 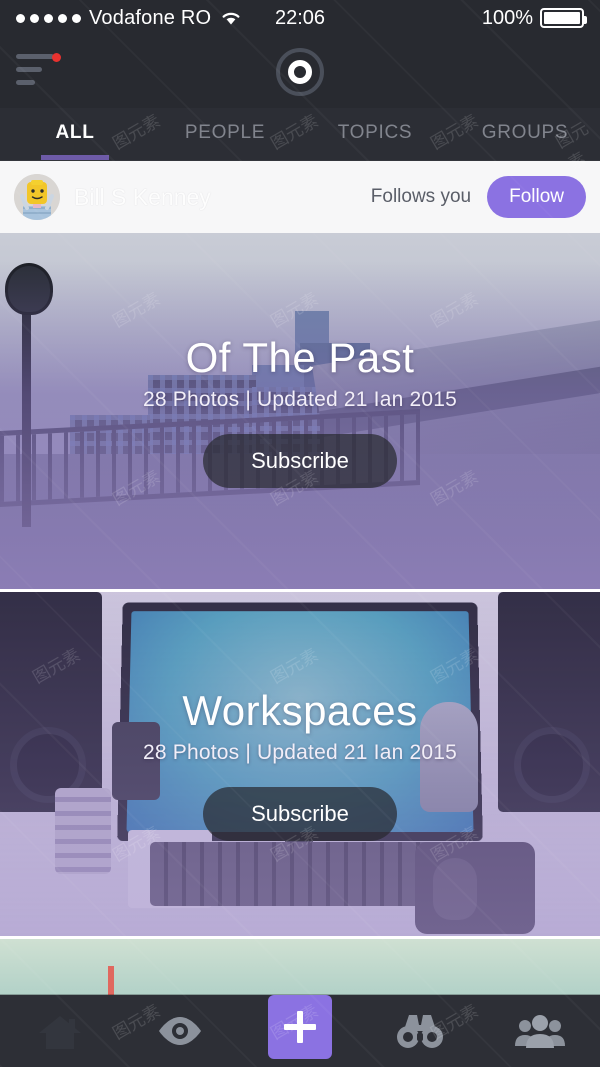 I want to click on notification-dot-icon, so click(x=56, y=57).